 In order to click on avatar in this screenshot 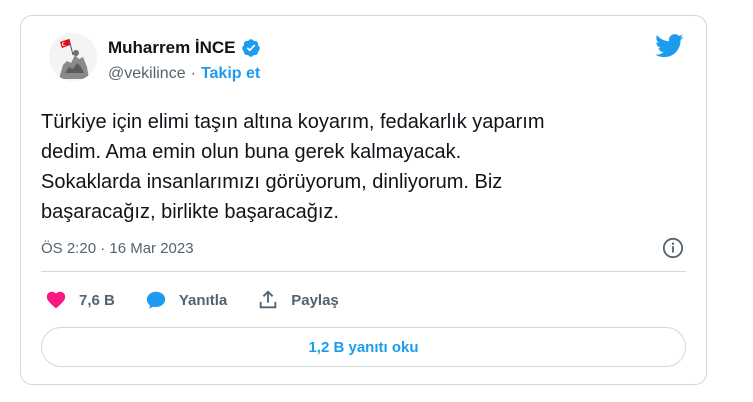, I will do `click(73, 57)`.